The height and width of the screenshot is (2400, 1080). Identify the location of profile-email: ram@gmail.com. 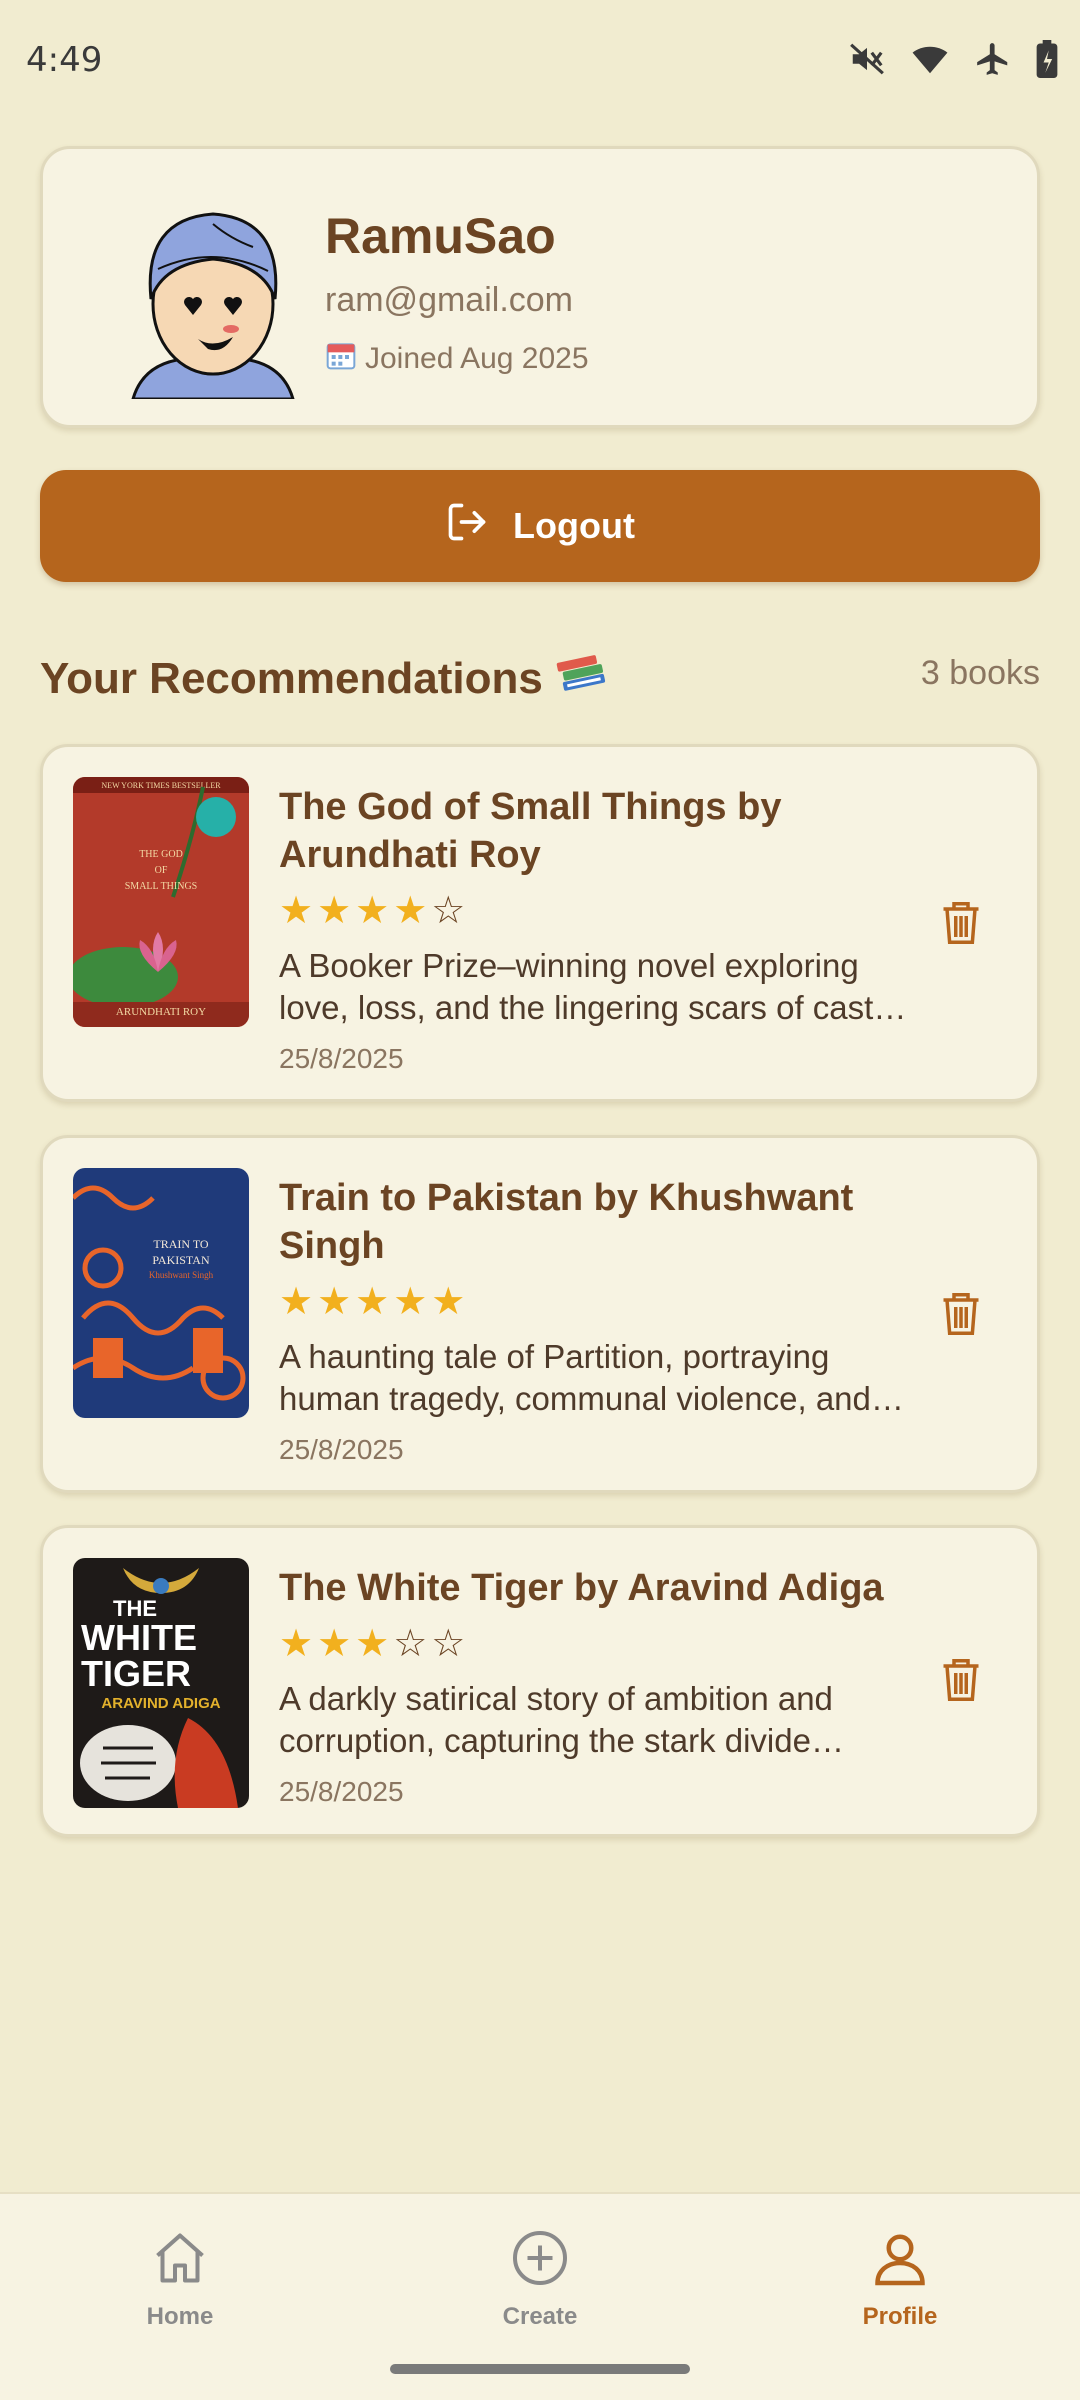
(449, 300).